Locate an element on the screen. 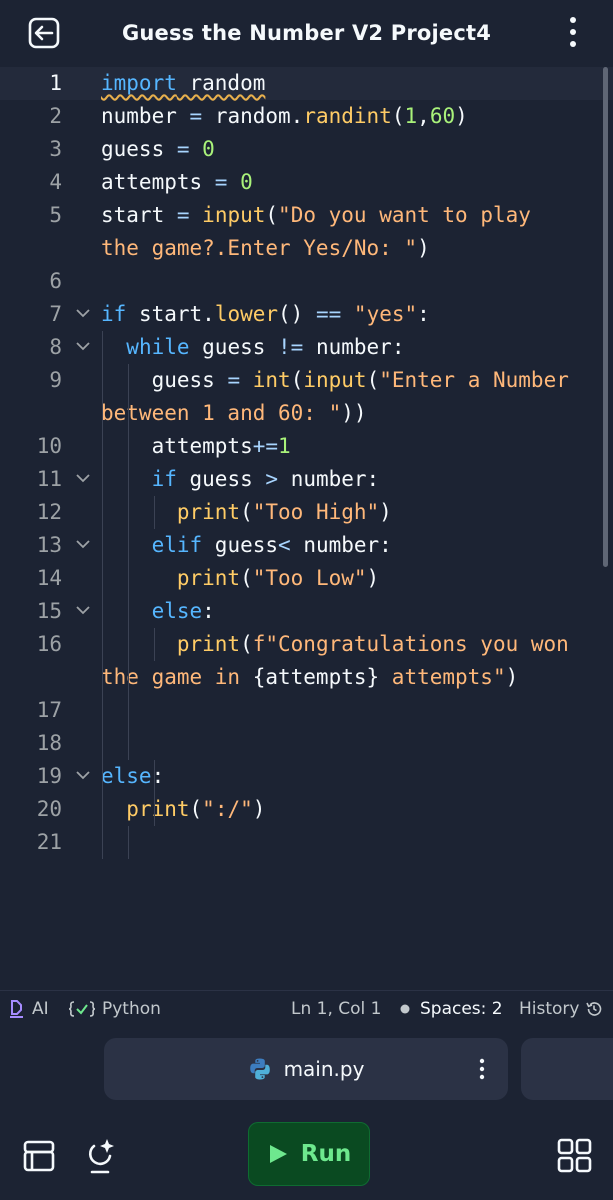  files-button is located at coordinates (40, 1156).